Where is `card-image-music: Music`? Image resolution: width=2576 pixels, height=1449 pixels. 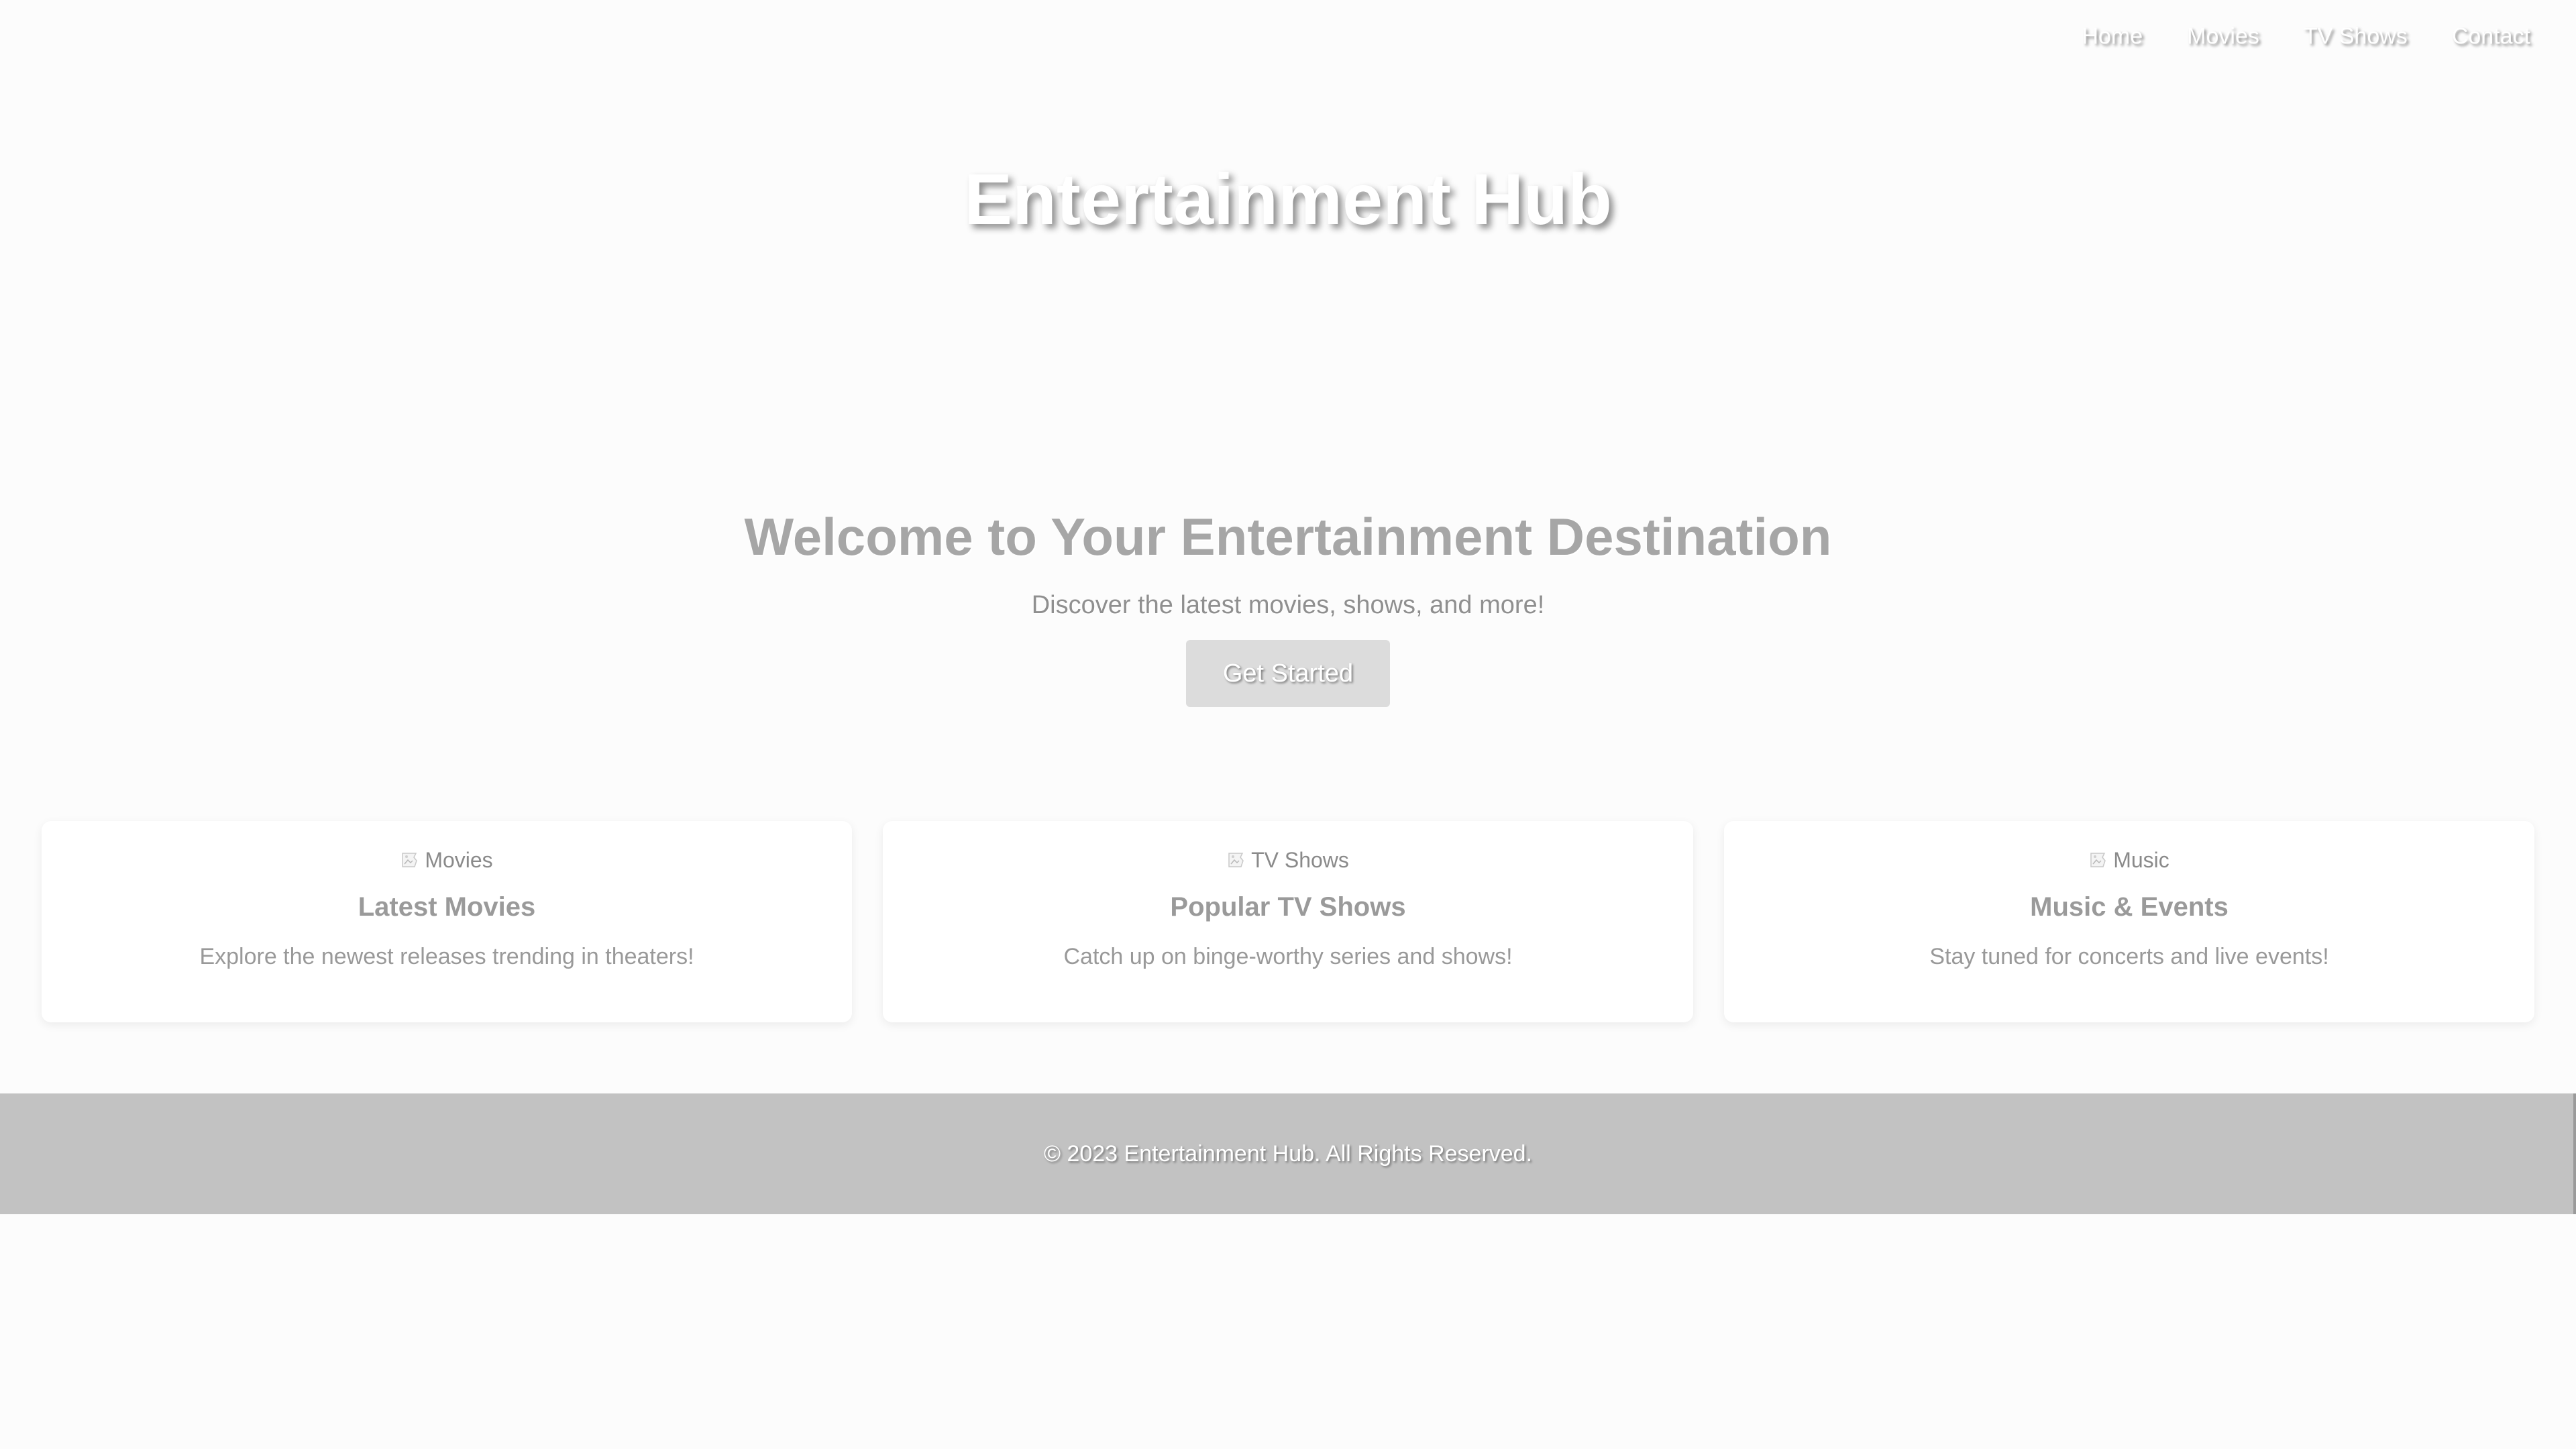
card-image-music: Music is located at coordinates (2129, 860).